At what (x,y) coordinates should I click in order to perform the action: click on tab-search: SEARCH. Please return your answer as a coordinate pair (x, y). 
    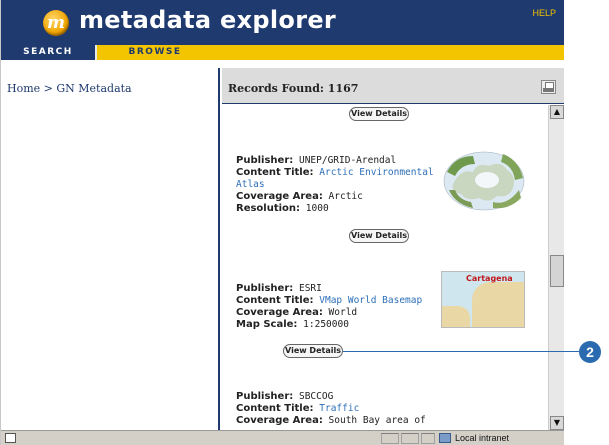
    Looking at the image, I should click on (48, 52).